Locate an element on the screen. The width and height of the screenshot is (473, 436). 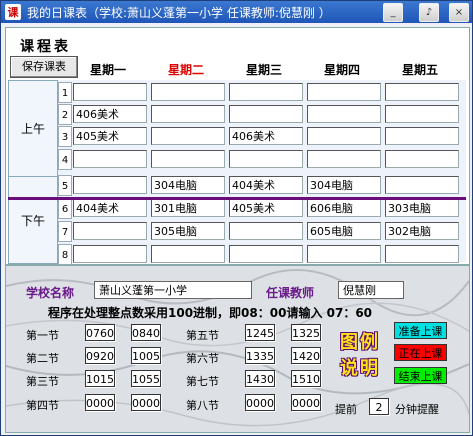
title-bar: 课 我的日课表（学校:萧山义蓬第一小学 任课教师:倪慧刚 ） _ ♪ × is located at coordinates (236, 12).